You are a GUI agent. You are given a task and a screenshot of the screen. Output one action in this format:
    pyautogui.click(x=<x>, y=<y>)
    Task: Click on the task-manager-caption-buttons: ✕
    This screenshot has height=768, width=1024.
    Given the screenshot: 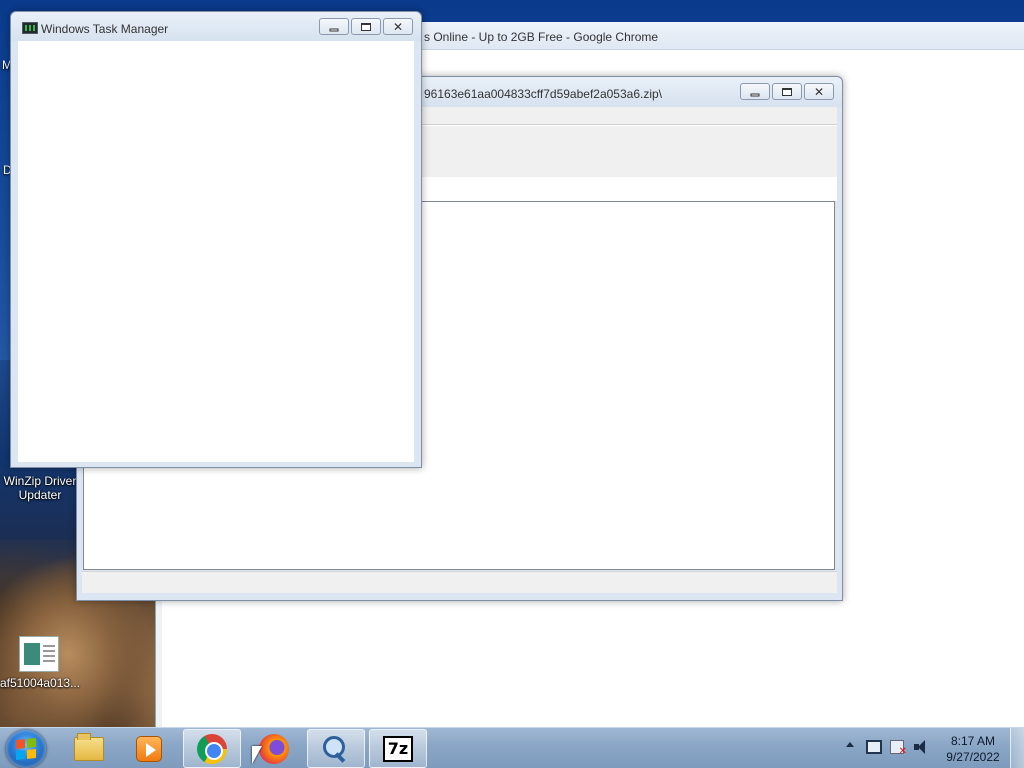 What is the action you would take?
    pyautogui.click(x=366, y=26)
    